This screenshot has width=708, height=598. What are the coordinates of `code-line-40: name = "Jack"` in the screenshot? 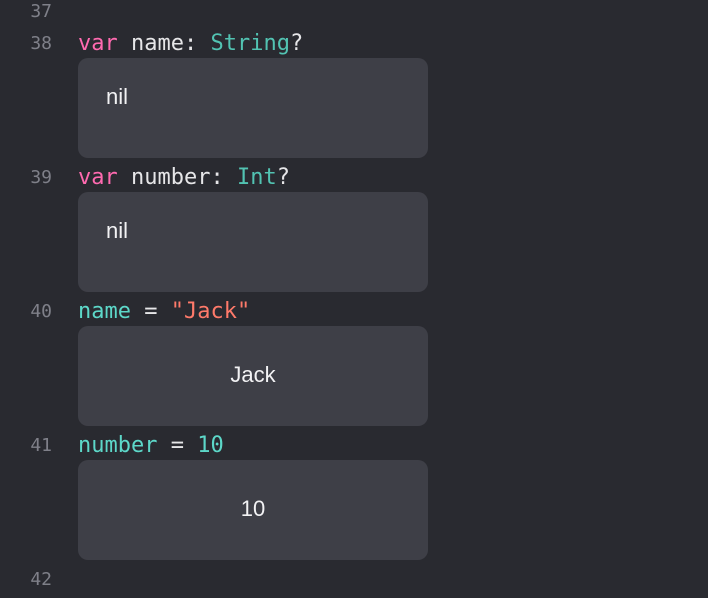 It's located at (164, 312).